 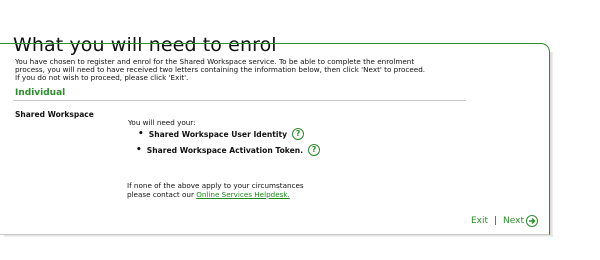 What do you see at coordinates (54, 114) in the screenshot?
I see `item-label: Shared Workspace` at bounding box center [54, 114].